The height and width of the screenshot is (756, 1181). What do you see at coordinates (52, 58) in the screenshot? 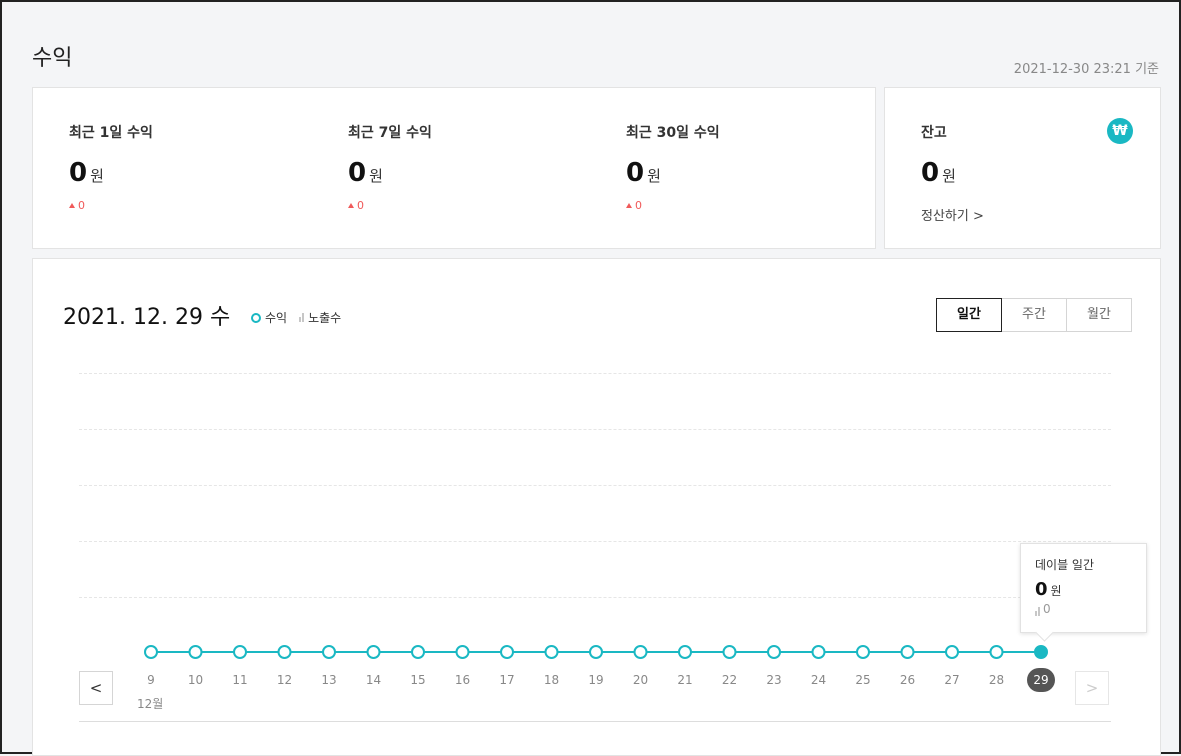
I see `page-title: 수익` at bounding box center [52, 58].